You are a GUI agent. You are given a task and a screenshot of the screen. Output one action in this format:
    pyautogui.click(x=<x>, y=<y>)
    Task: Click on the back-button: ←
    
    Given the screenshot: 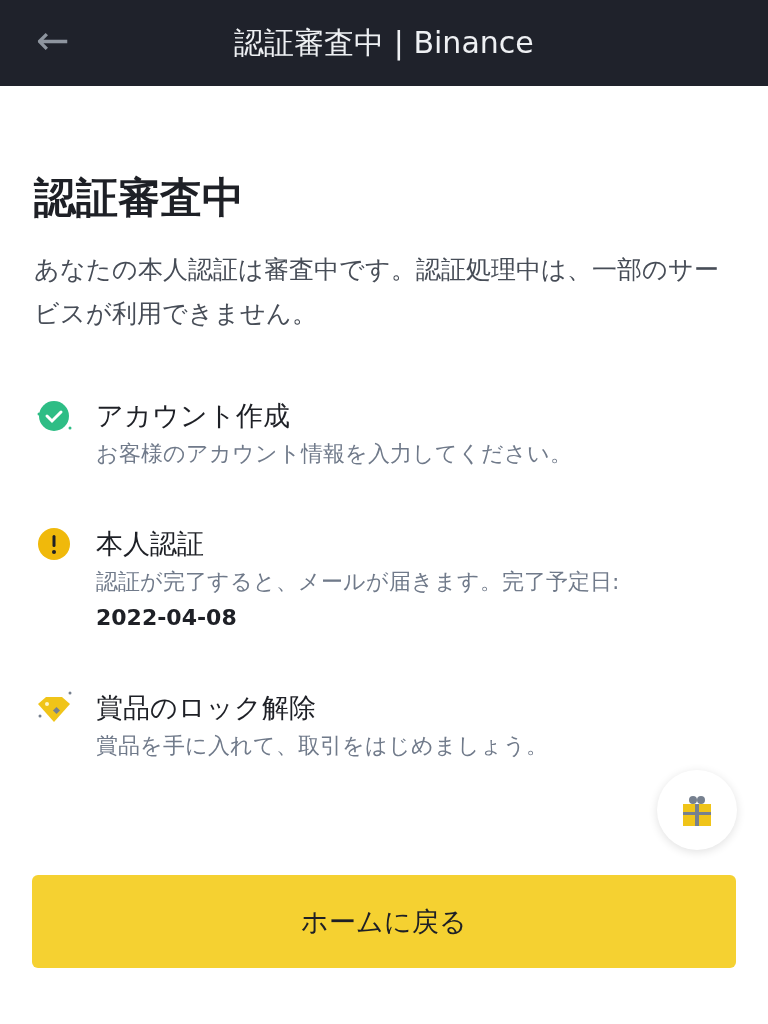 What is the action you would take?
    pyautogui.click(x=53, y=40)
    